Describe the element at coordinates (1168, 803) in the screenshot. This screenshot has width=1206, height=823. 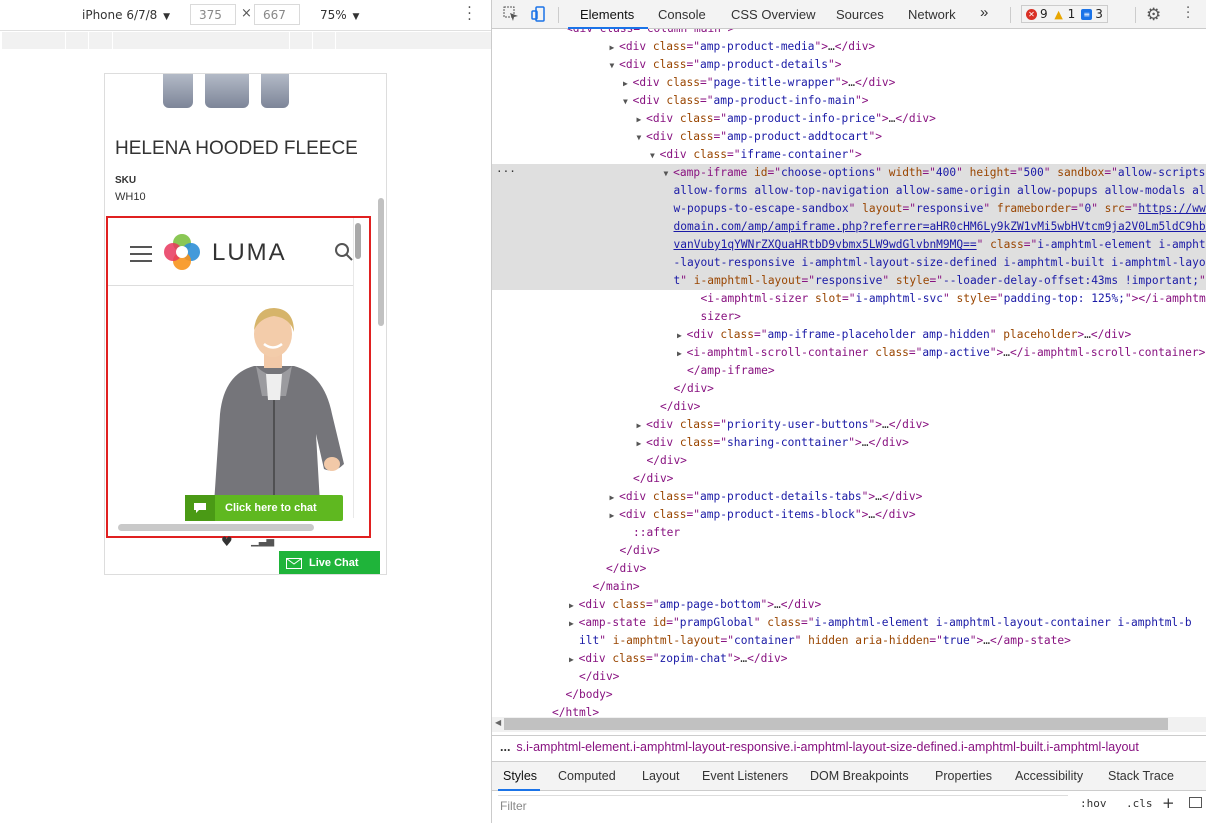
I see `new-style-rule-button: +` at that location.